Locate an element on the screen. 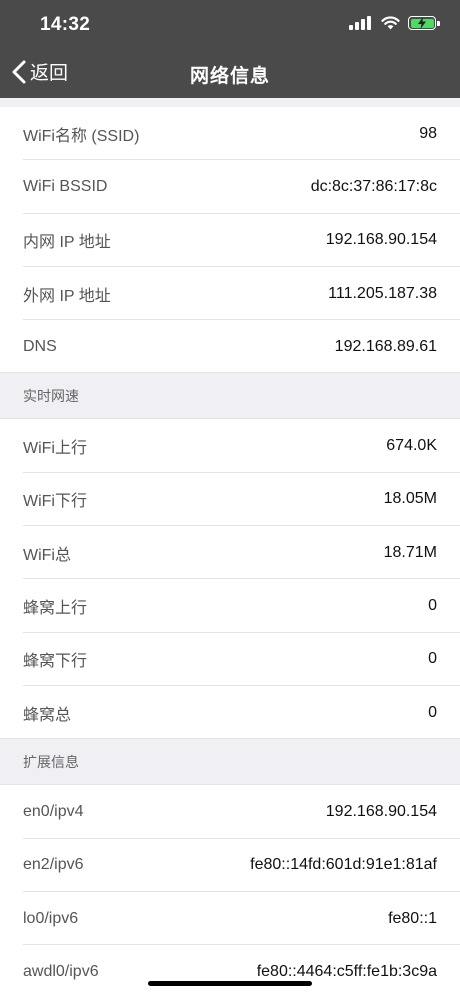  navigation-bar: 14:32 返回 网络信息 is located at coordinates (230, 49).